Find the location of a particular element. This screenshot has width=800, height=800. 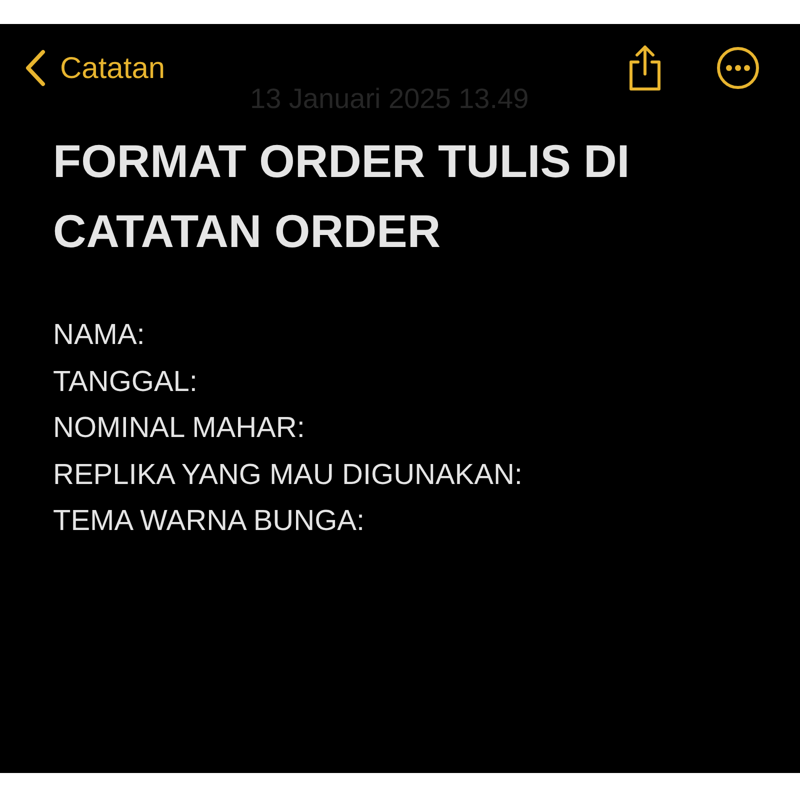

chevron-left-icon is located at coordinates (35, 68).